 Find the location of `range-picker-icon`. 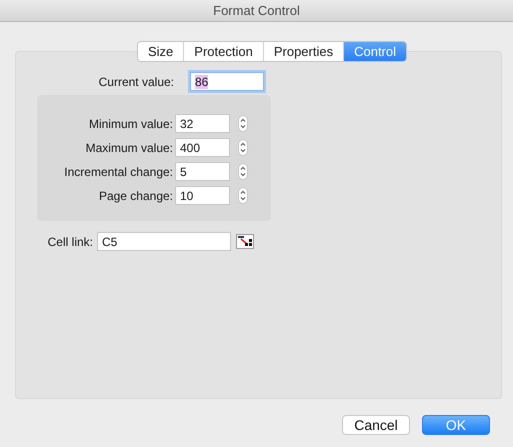

range-picker-icon is located at coordinates (245, 241).